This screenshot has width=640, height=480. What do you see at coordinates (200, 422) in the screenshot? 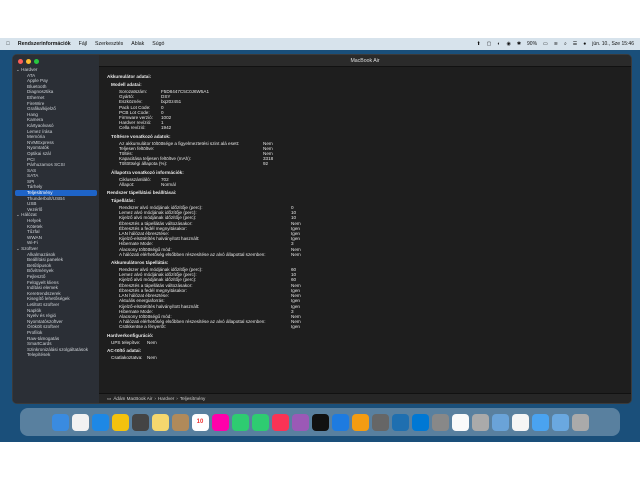
I see `dock-calendar-icon: 10` at bounding box center [200, 422].